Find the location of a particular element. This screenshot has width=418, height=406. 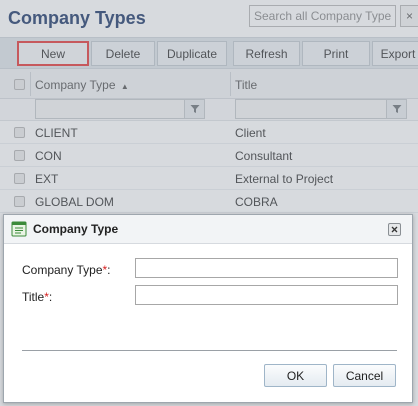

title-label: Title*: is located at coordinates (37, 297).